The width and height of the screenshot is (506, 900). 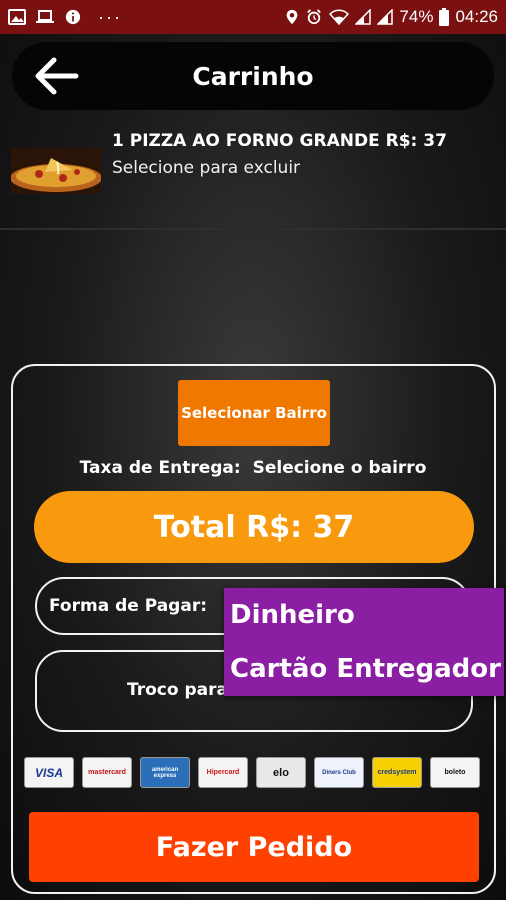 I want to click on payment-dropdown: Dinheiro Cartão Entregador, so click(x=364, y=642).